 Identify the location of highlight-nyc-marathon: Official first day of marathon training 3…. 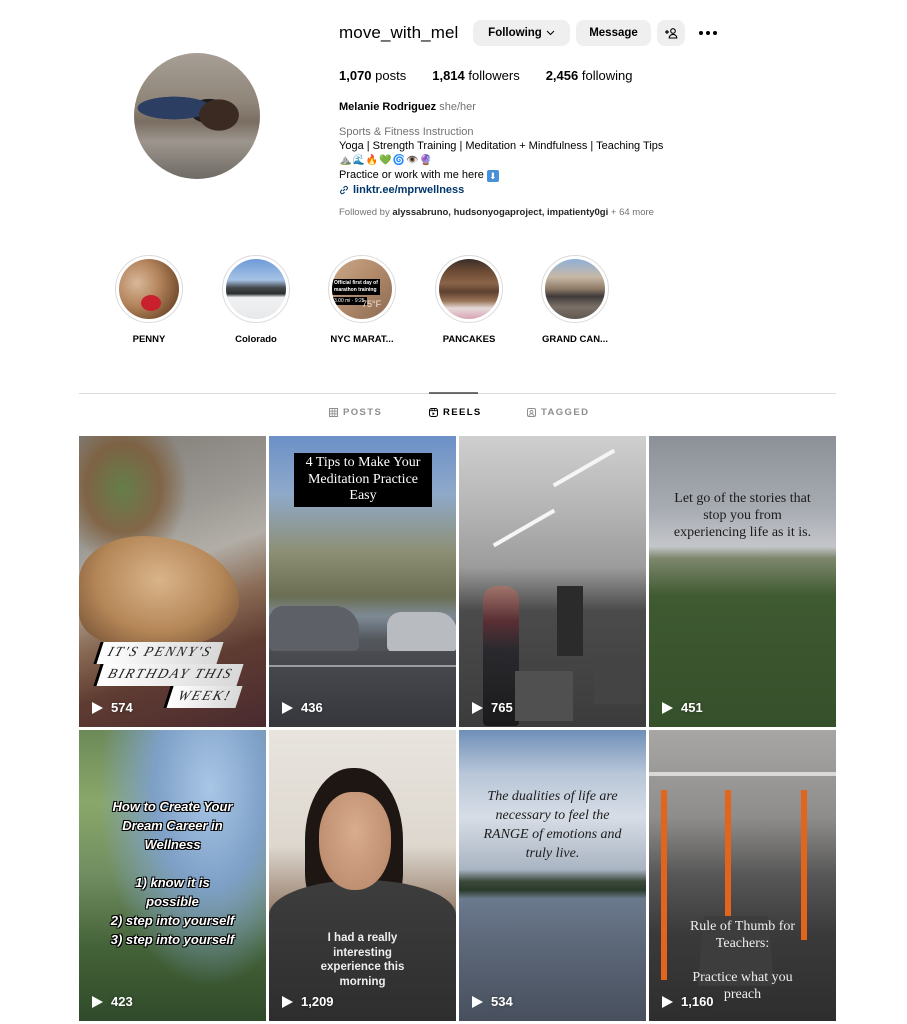
(362, 300).